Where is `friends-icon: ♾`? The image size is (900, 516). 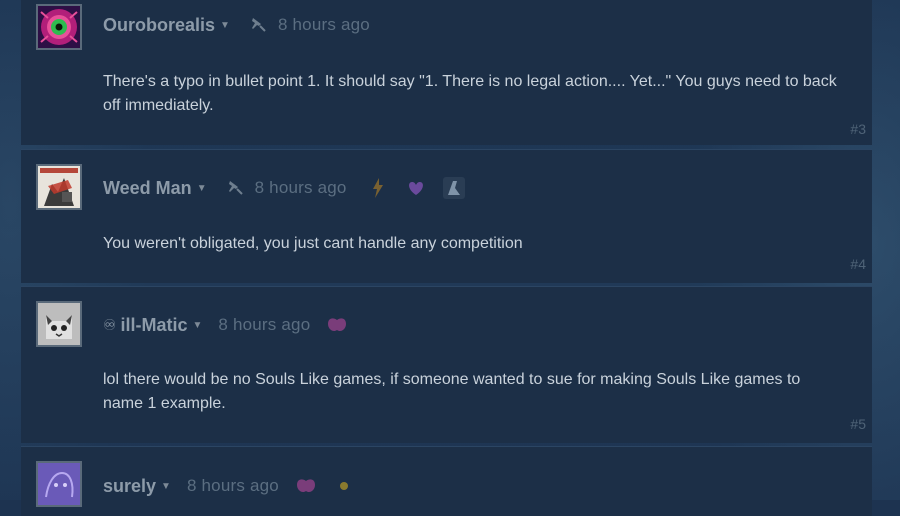 friends-icon: ♾ is located at coordinates (110, 325).